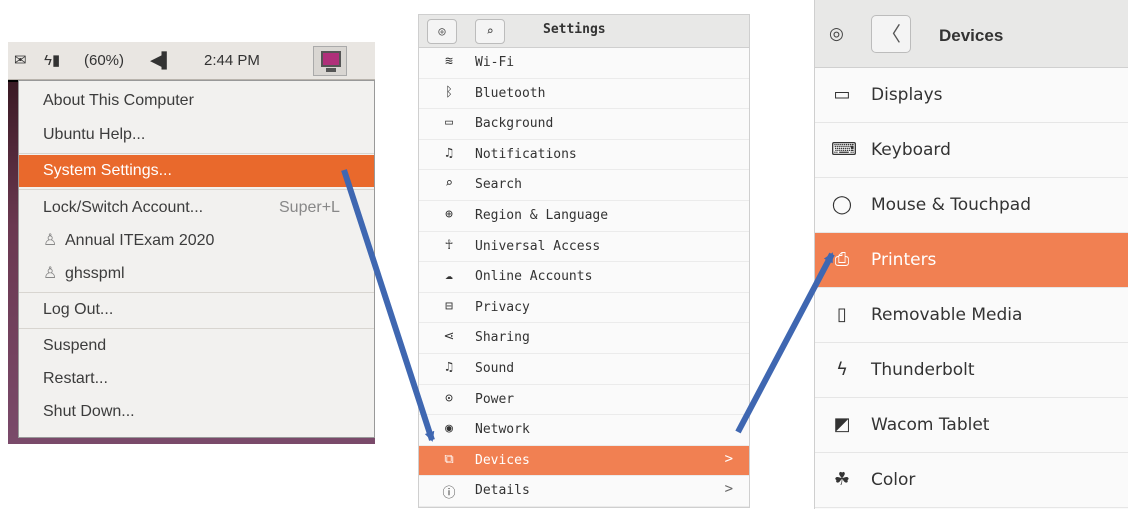 The height and width of the screenshot is (509, 1128). I want to click on devices-item-printers: ⎙ Printers, so click(971, 260).